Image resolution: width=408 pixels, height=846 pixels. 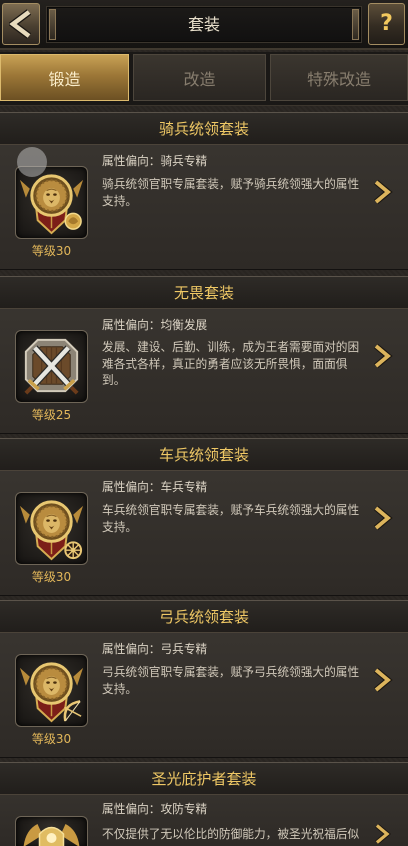 I want to click on title-panel: 套装, so click(x=204, y=24).